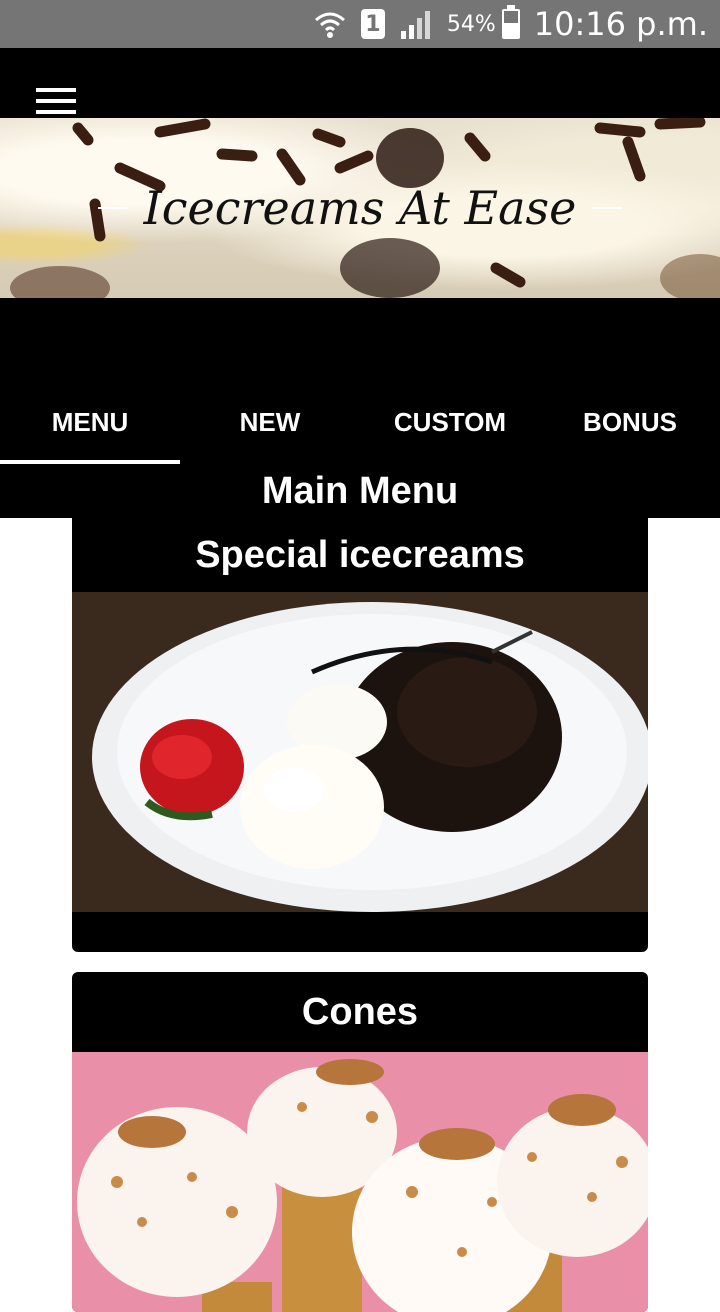  I want to click on header-banner: Icecreams At Ease, so click(360, 208).